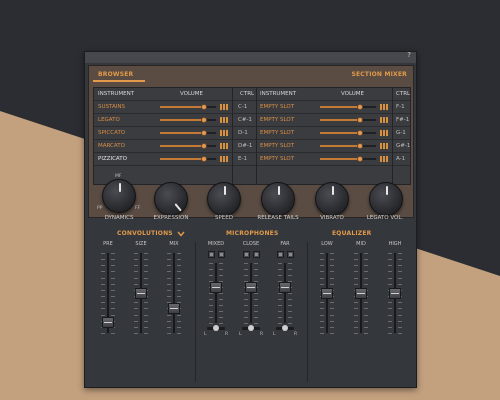  I want to click on instrument-name: SPICCATO, so click(111, 133).